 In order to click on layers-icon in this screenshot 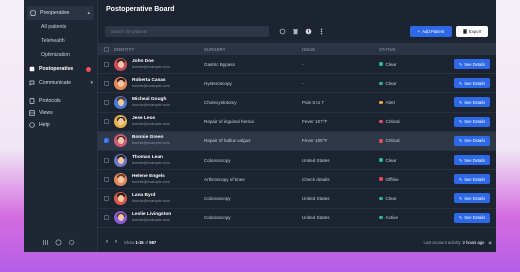, I will do `click(32, 69)`.